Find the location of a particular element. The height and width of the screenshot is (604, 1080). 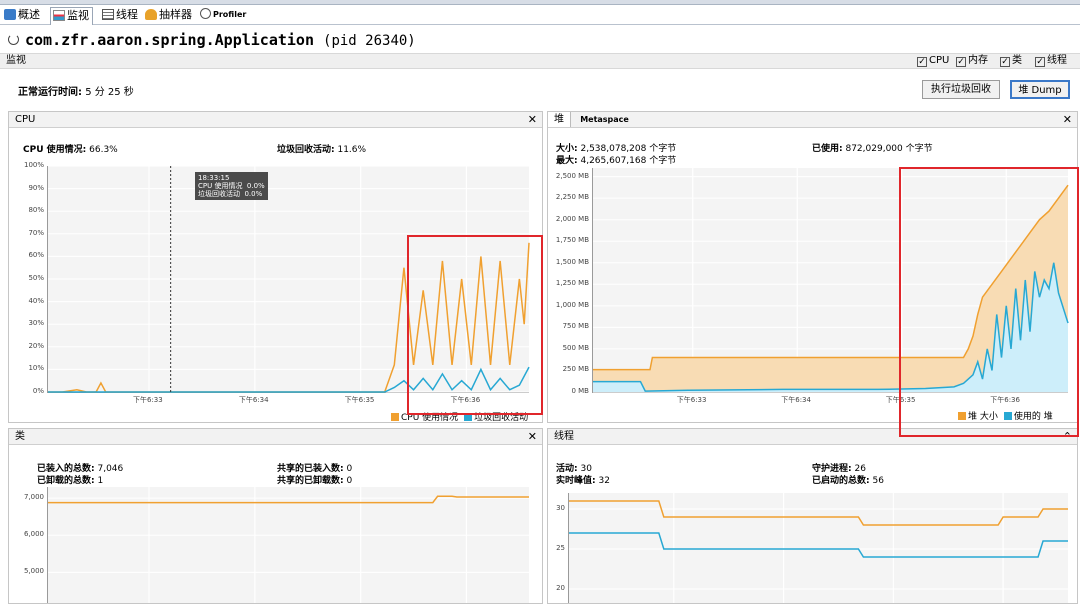

classes-panel-title: 类 is located at coordinates (20, 436).